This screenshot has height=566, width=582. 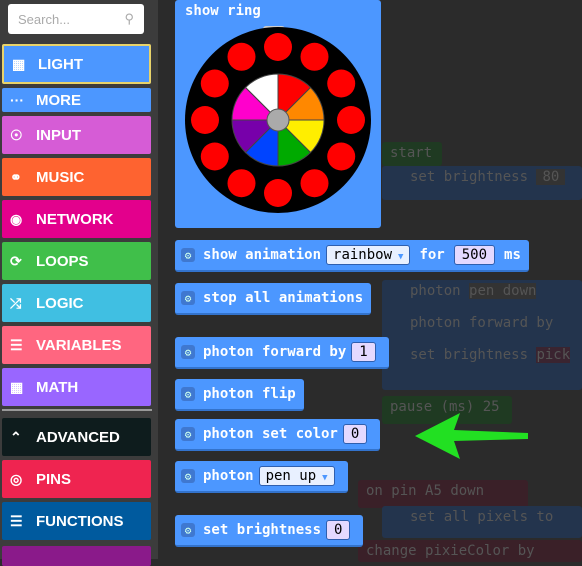 What do you see at coordinates (60, 303) in the screenshot?
I see `category-label: LOGIC` at bounding box center [60, 303].